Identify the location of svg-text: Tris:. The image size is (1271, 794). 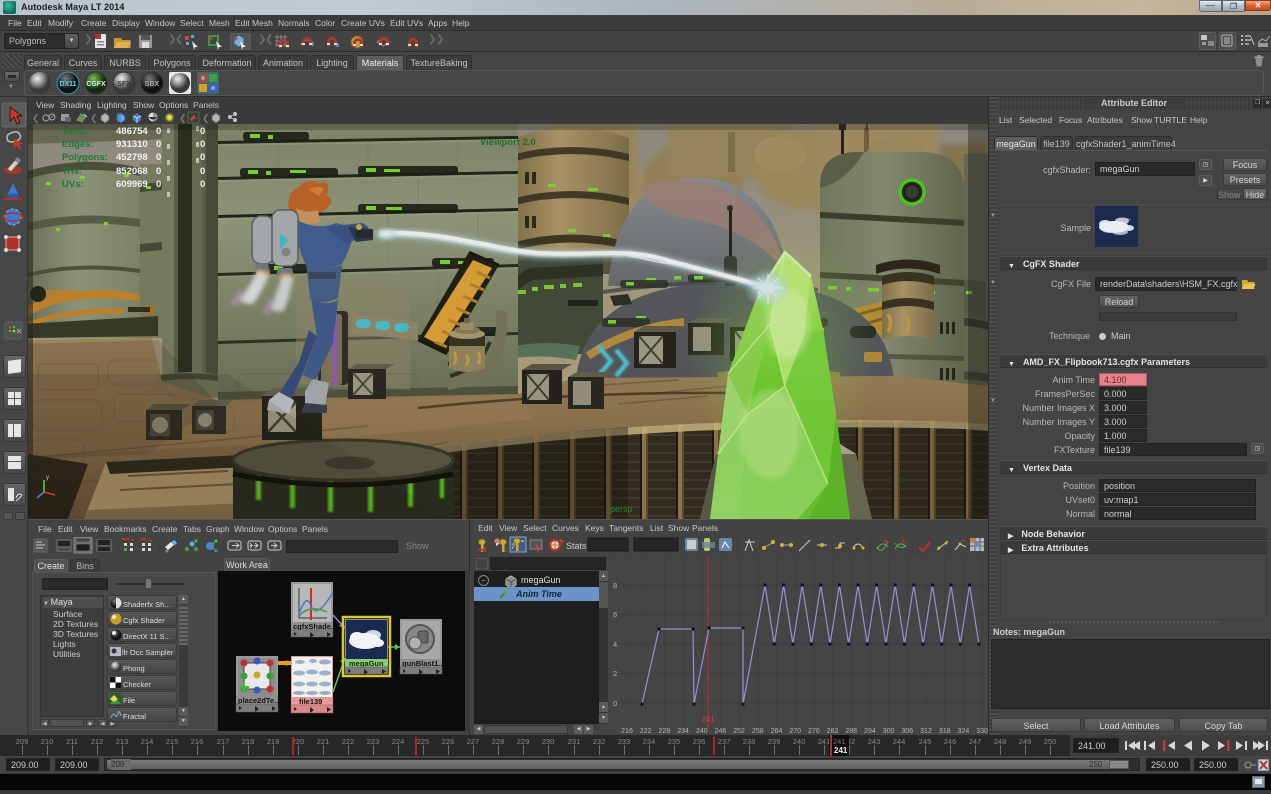
(72, 171).